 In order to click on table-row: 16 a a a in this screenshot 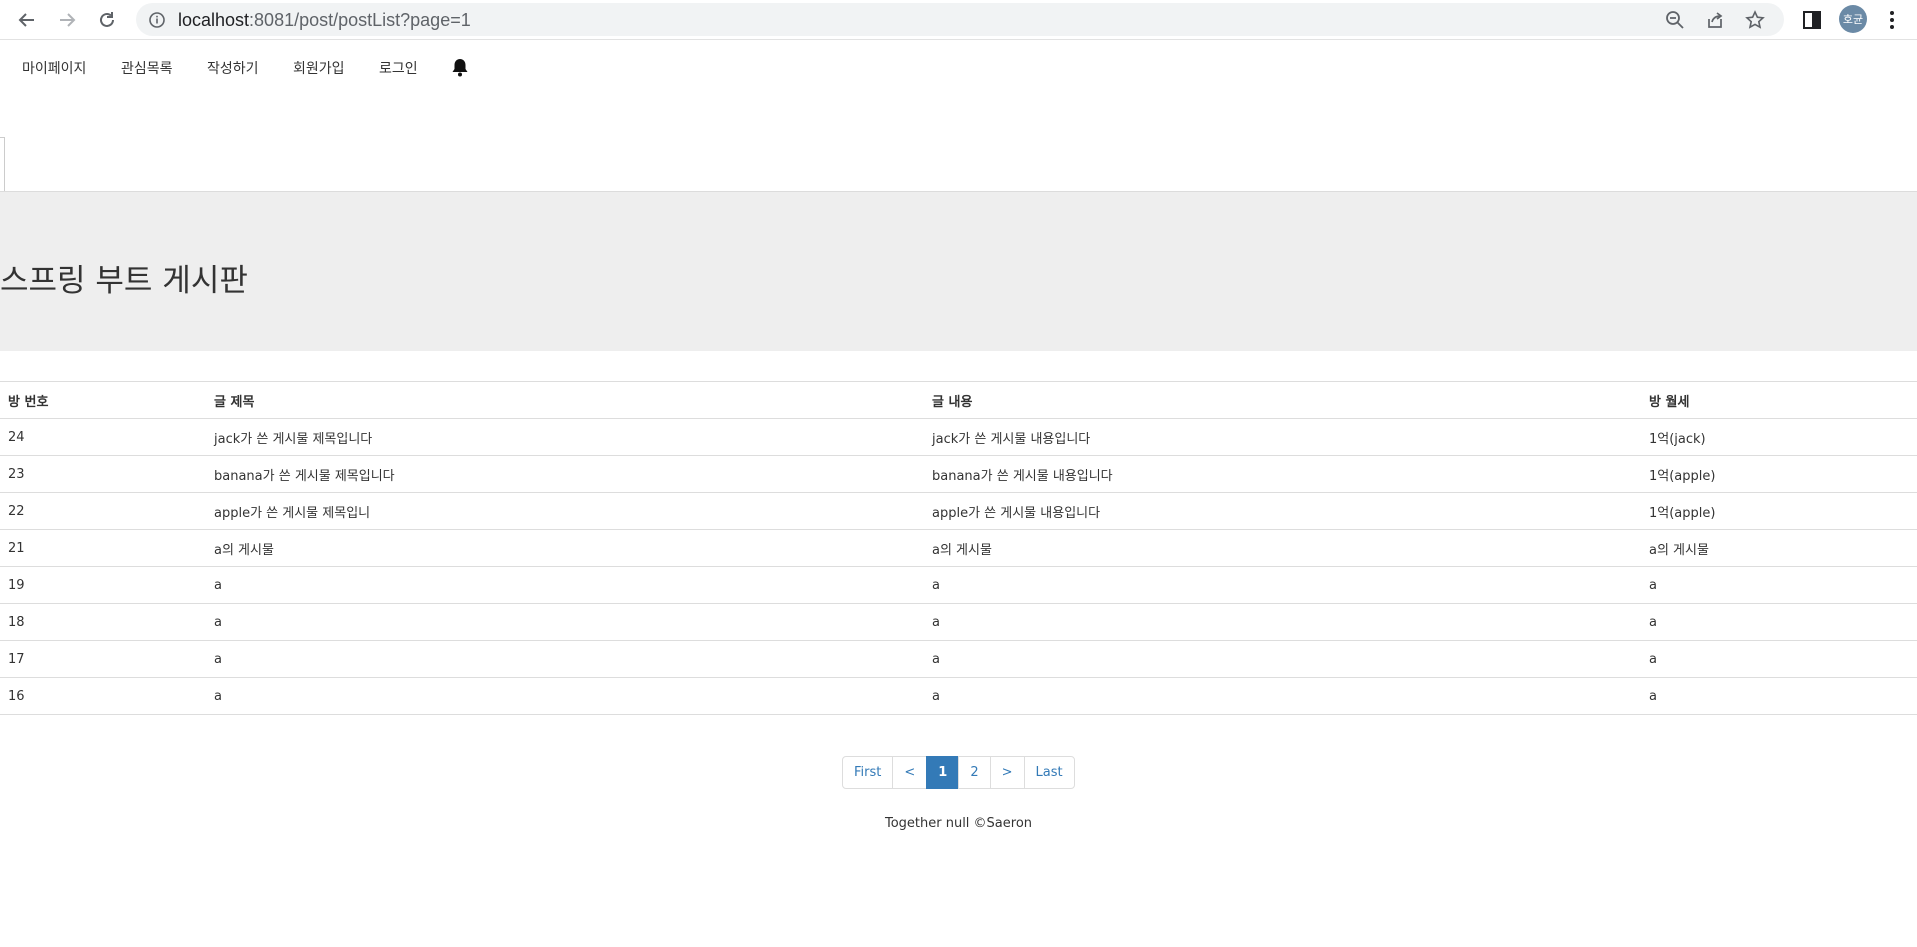, I will do `click(958, 696)`.